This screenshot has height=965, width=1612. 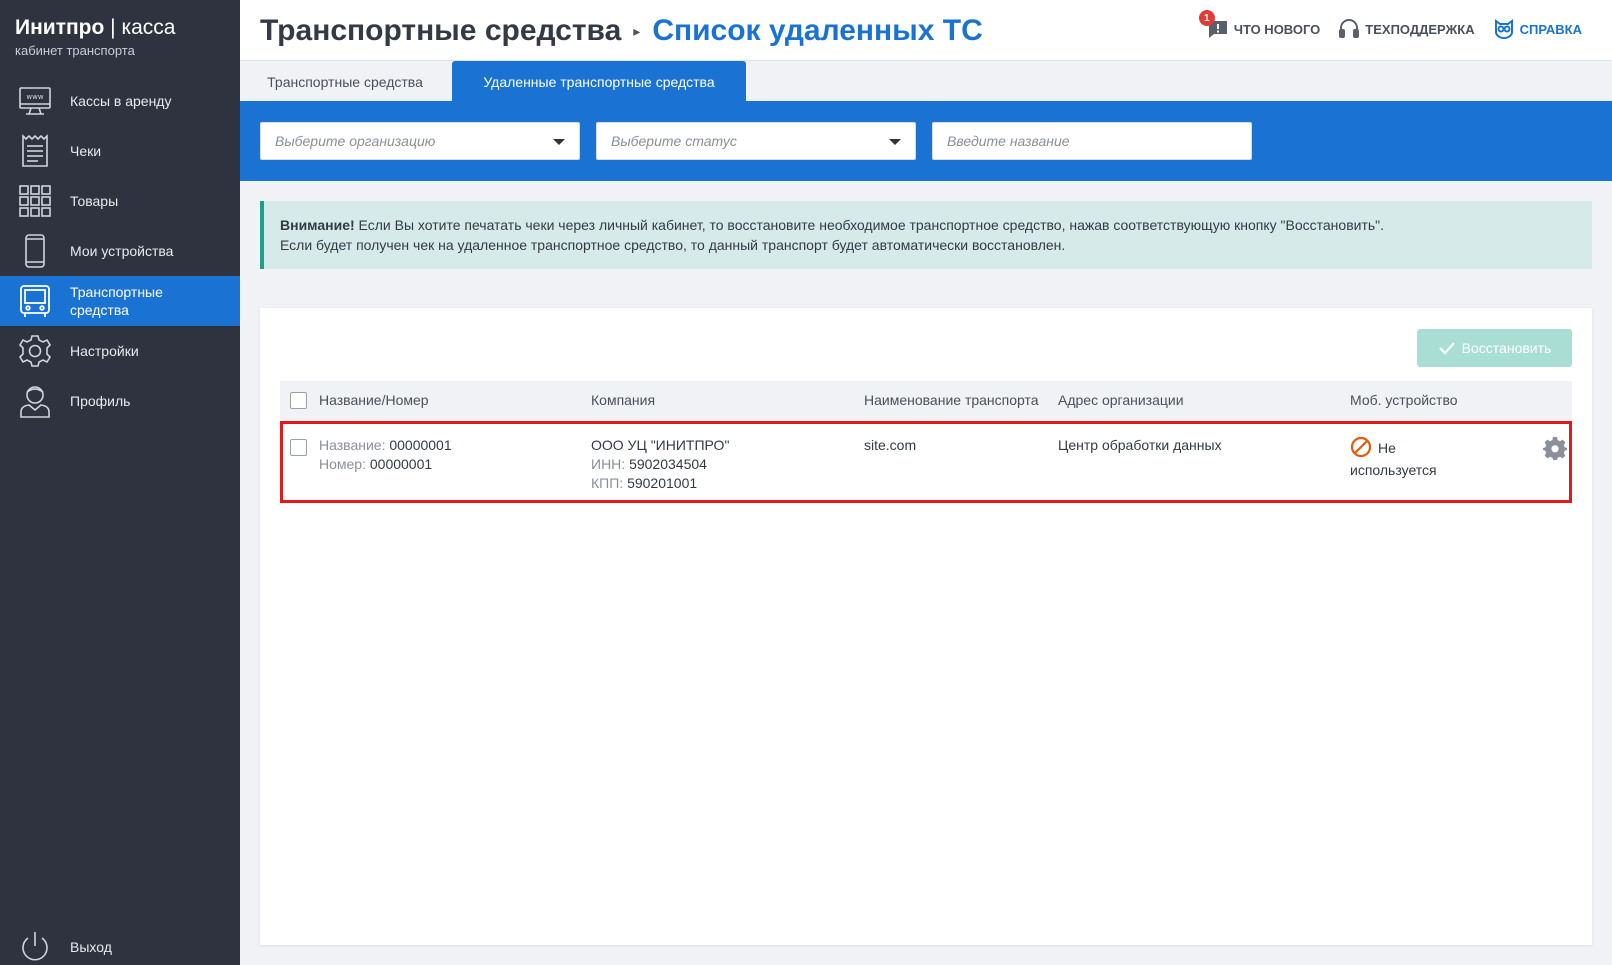 I want to click on www-monitor-icon: www, so click(x=35, y=101).